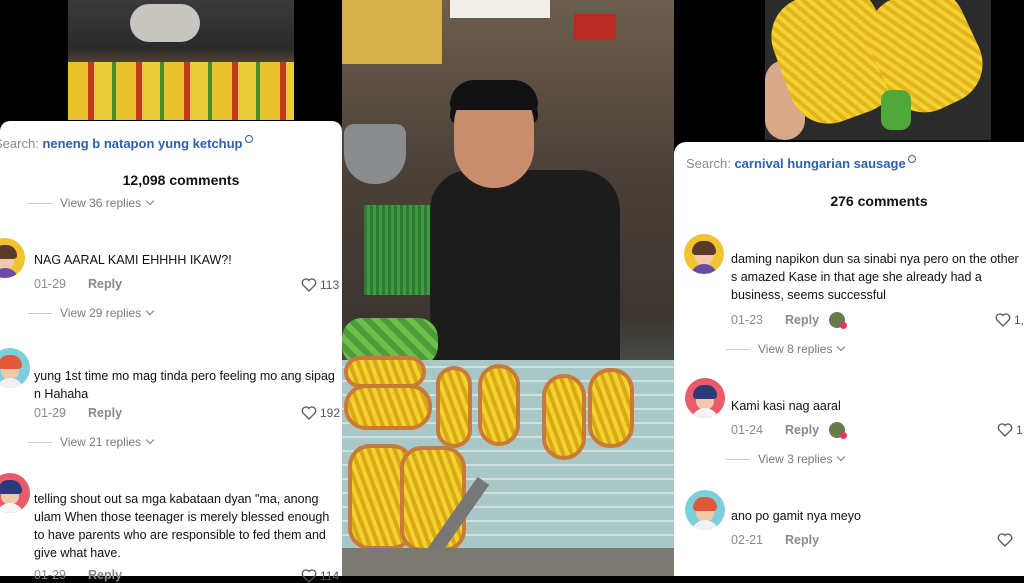 This screenshot has height=583, width=1024. What do you see at coordinates (775, 430) in the screenshot?
I see `comment-meta: 01-24 Reply` at bounding box center [775, 430].